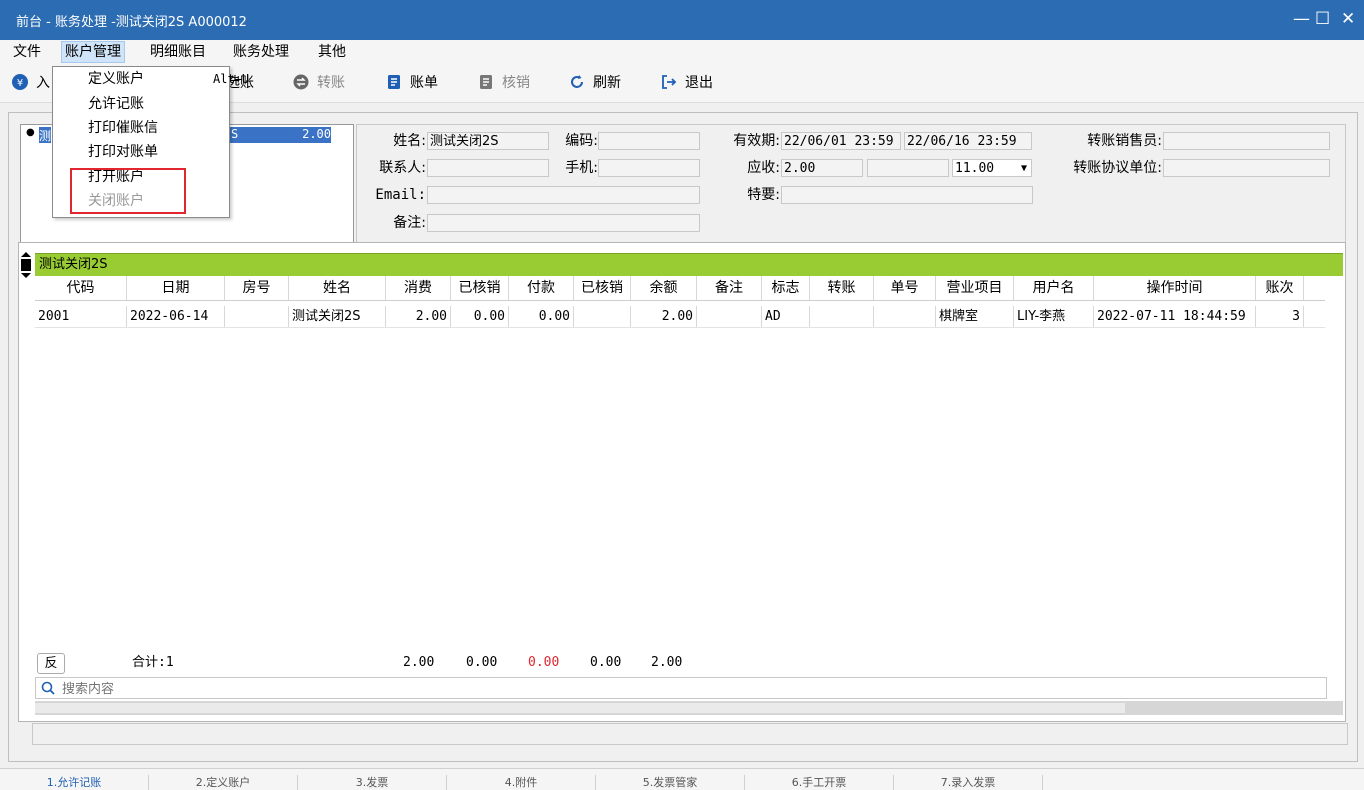 The image size is (1364, 790). Describe the element at coordinates (682, 52) in the screenshot. I see `menu-bar: 文件 账户管理 明细账目 账务处理 其他` at that location.